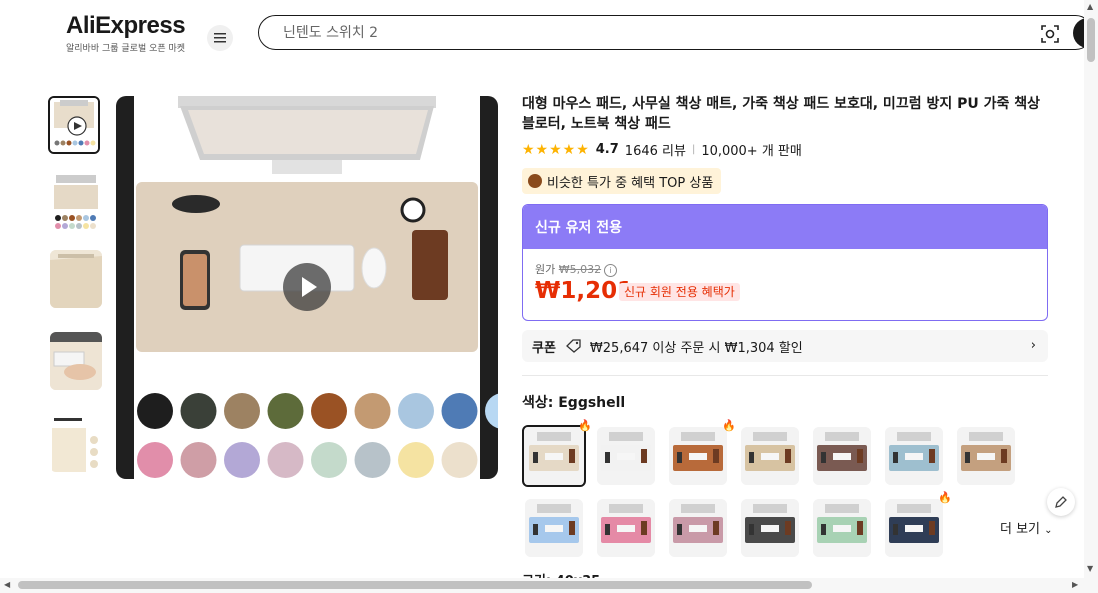 The height and width of the screenshot is (593, 1098). I want to click on scroll-up-icon: ▲, so click(1090, 6).